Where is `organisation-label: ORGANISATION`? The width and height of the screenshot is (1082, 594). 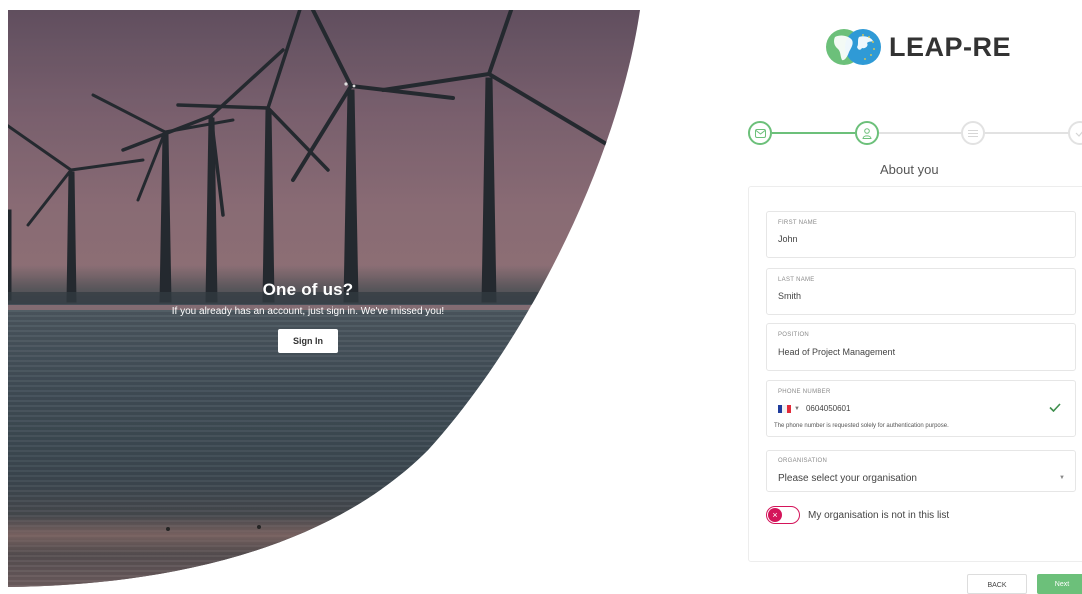
organisation-label: ORGANISATION is located at coordinates (803, 461).